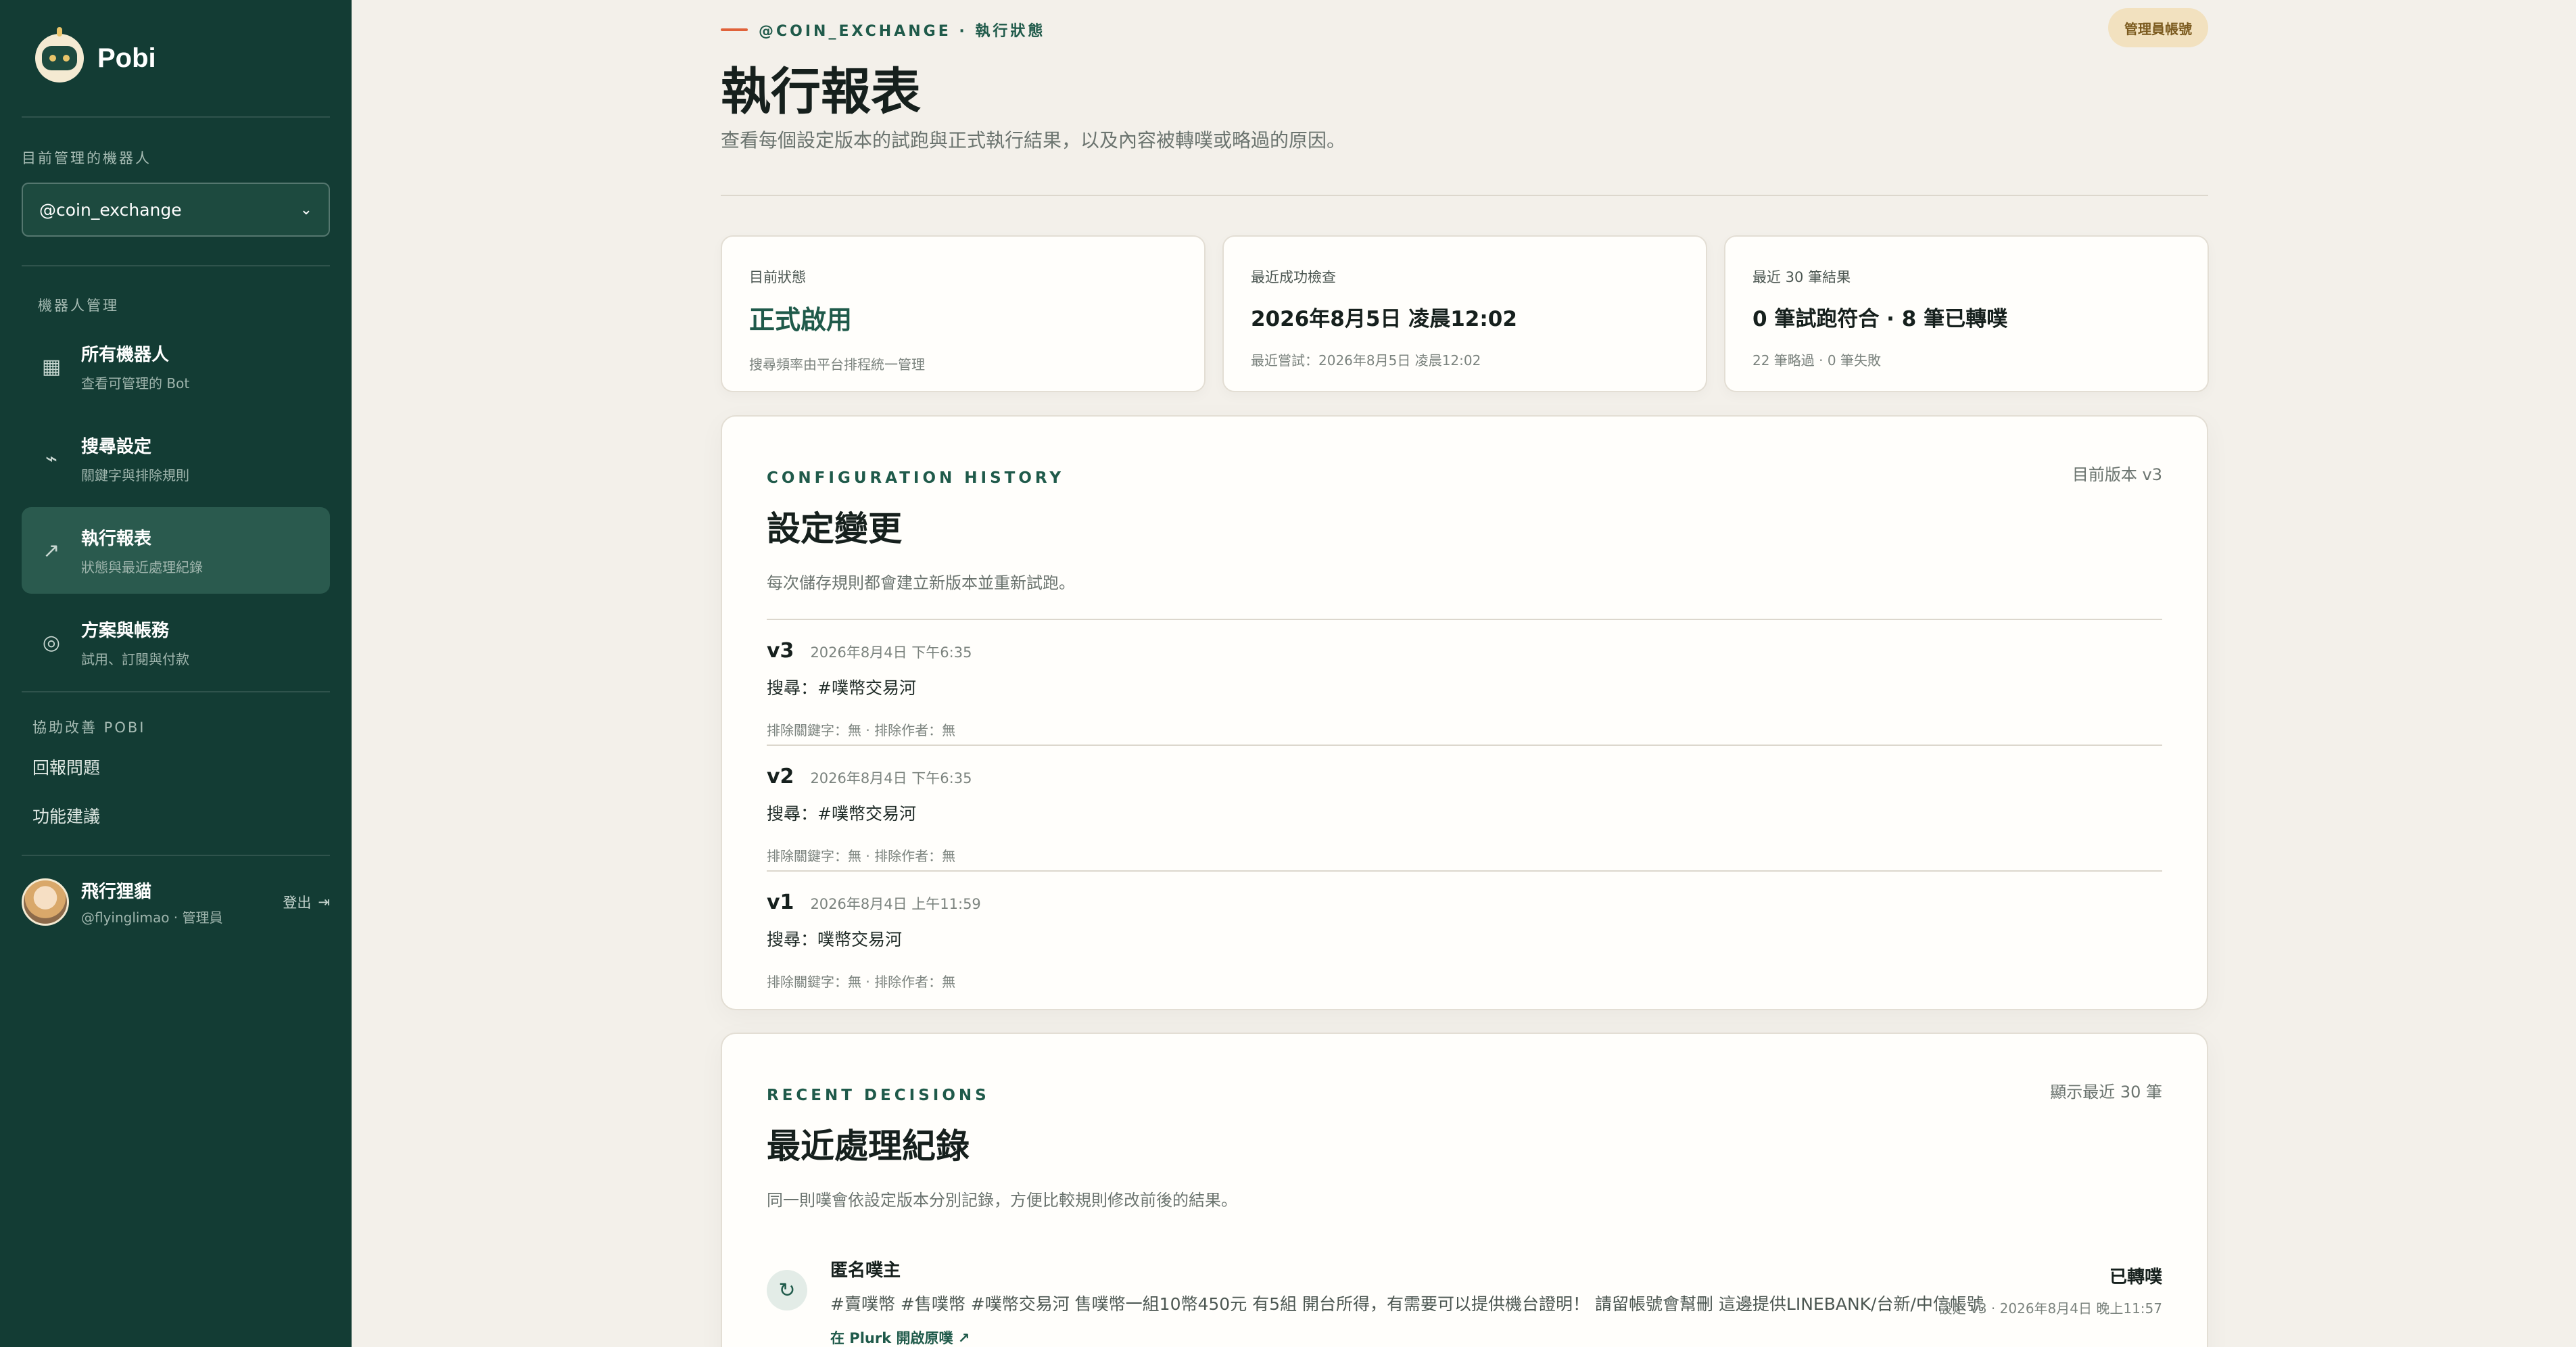  Describe the element at coordinates (78, 306) in the screenshot. I see `bot-management-label: 機器人管理` at that location.